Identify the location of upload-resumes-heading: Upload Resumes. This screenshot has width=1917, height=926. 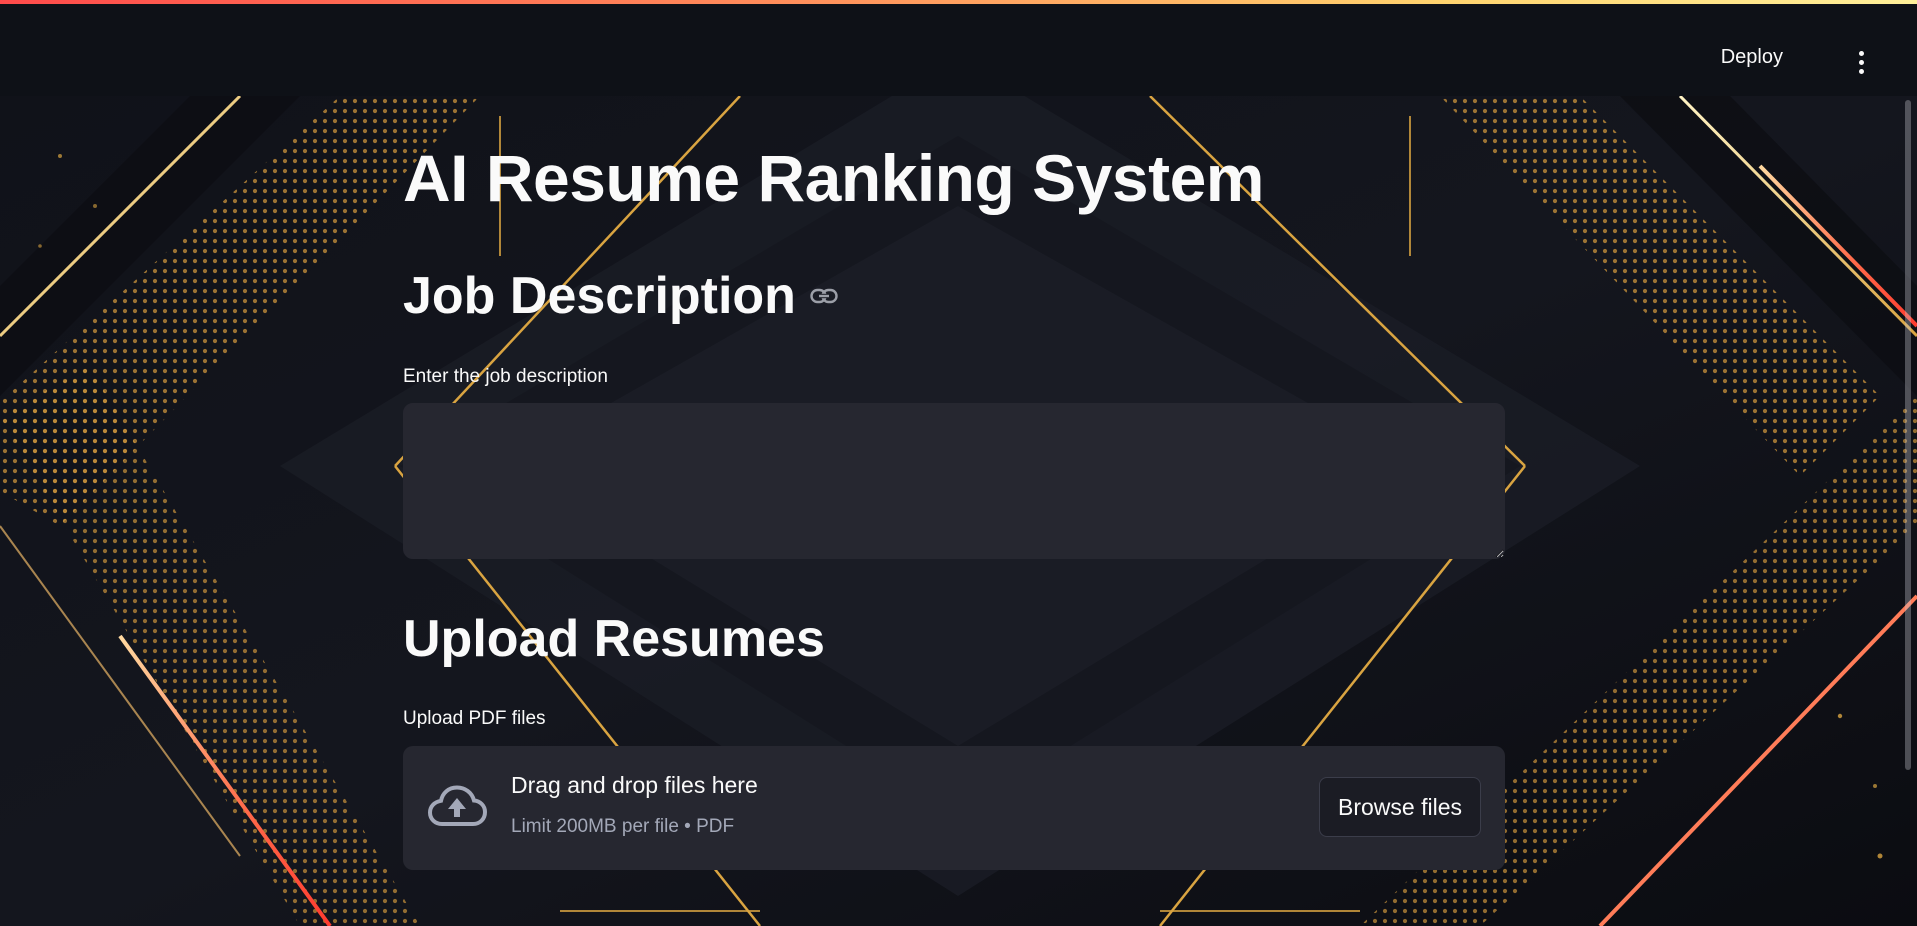
(614, 639).